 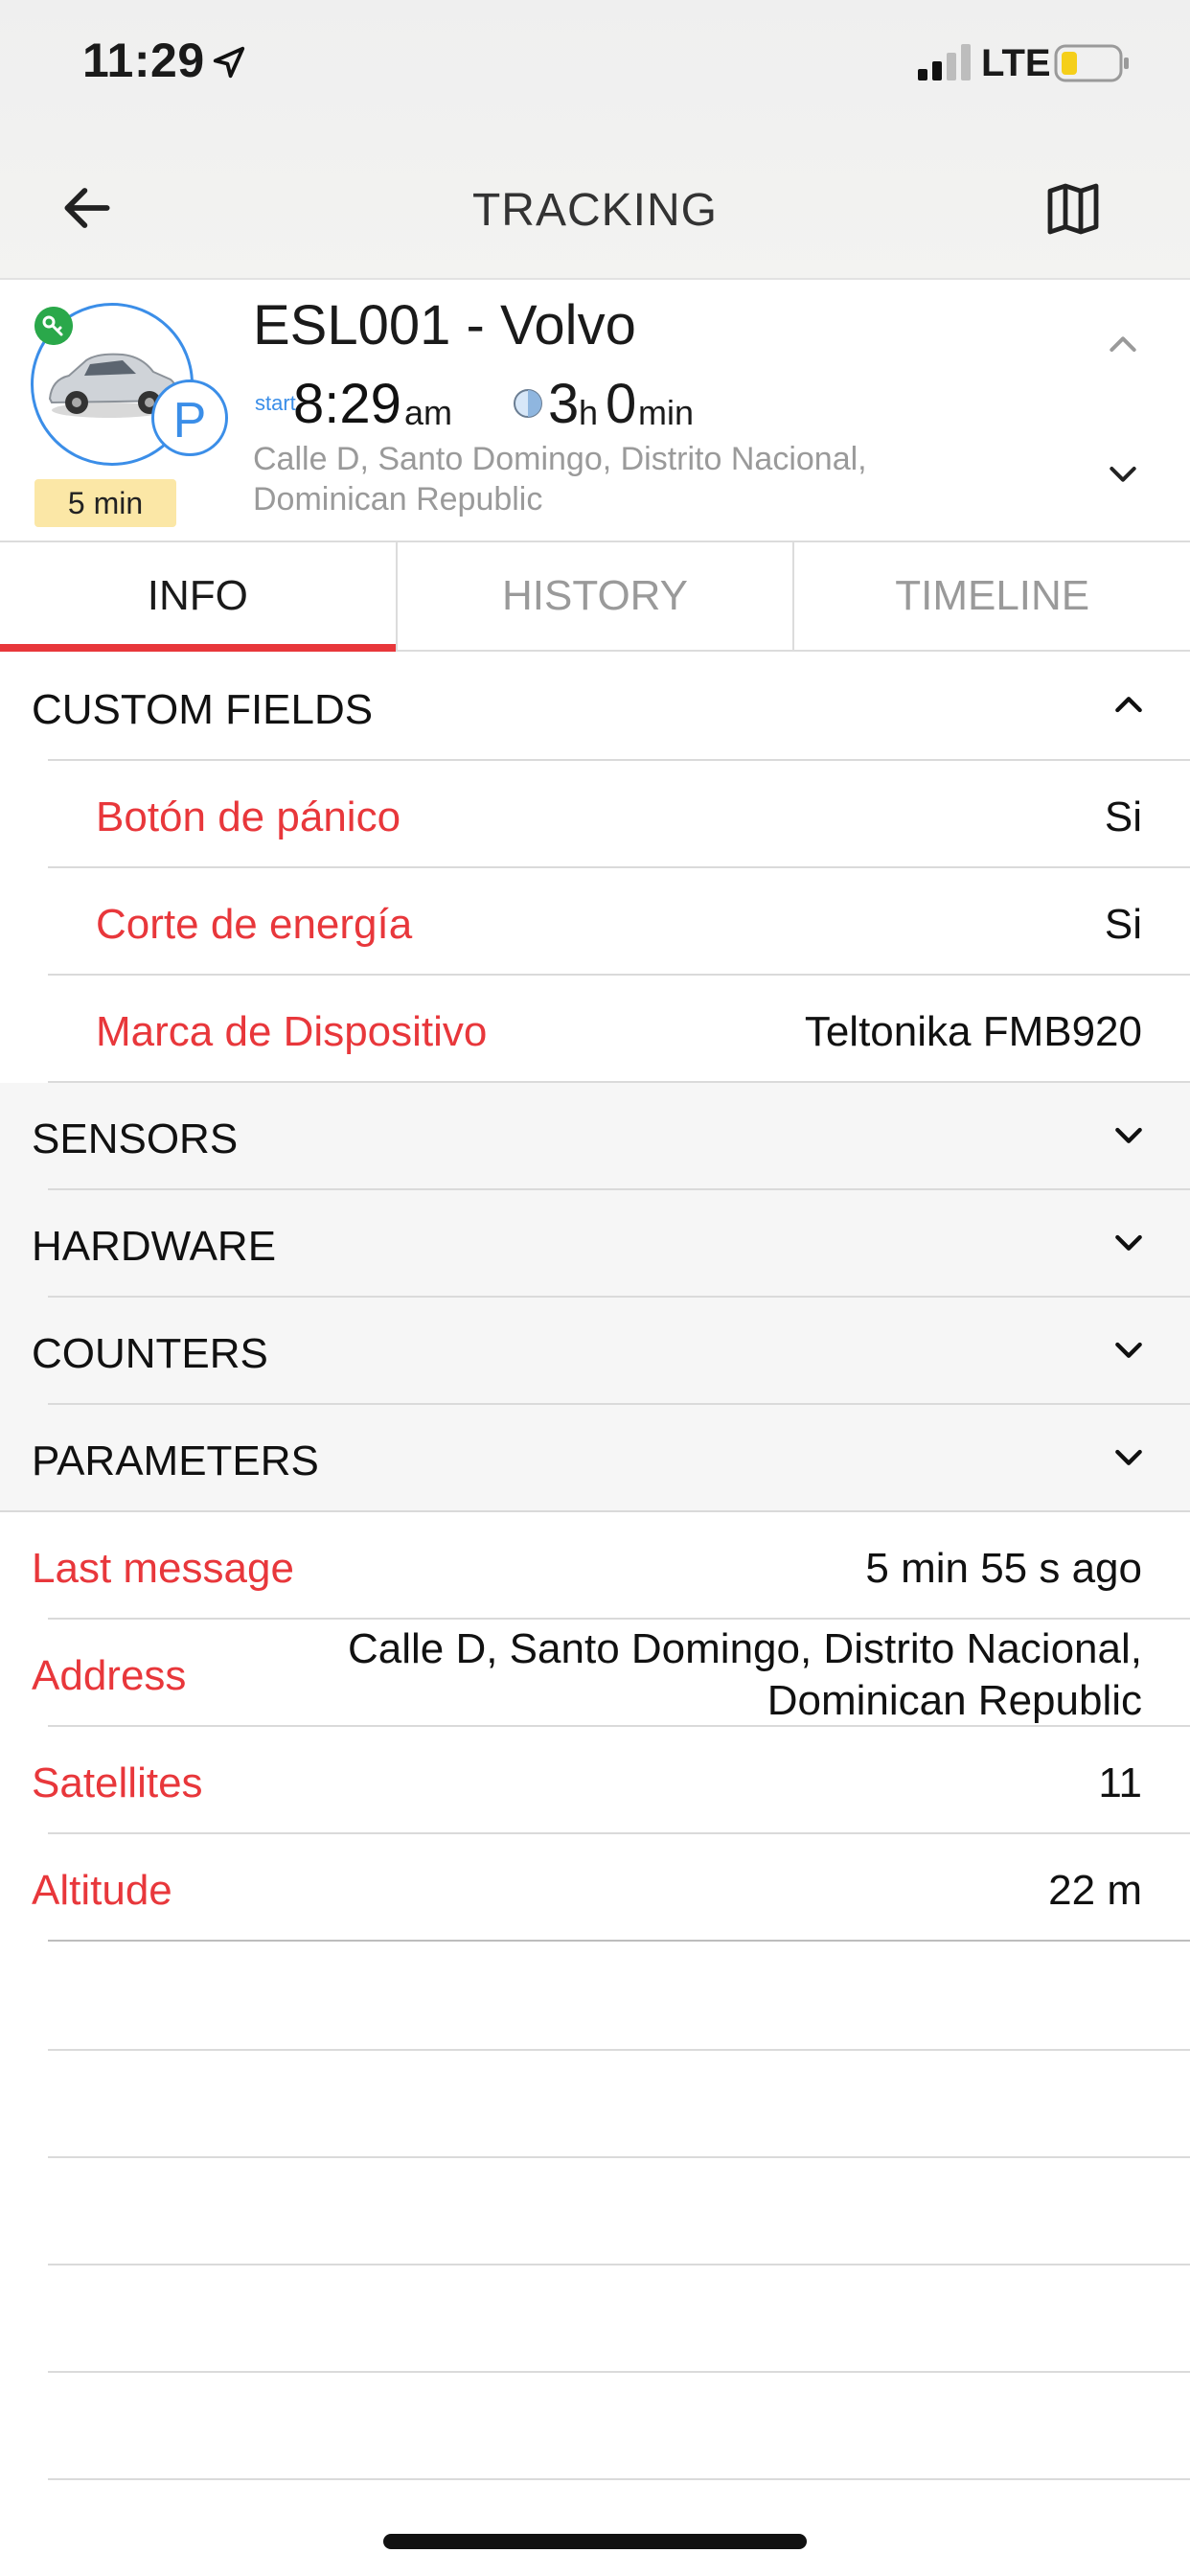 I want to click on info-row-satellites: Satellites 11, so click(x=595, y=1780).